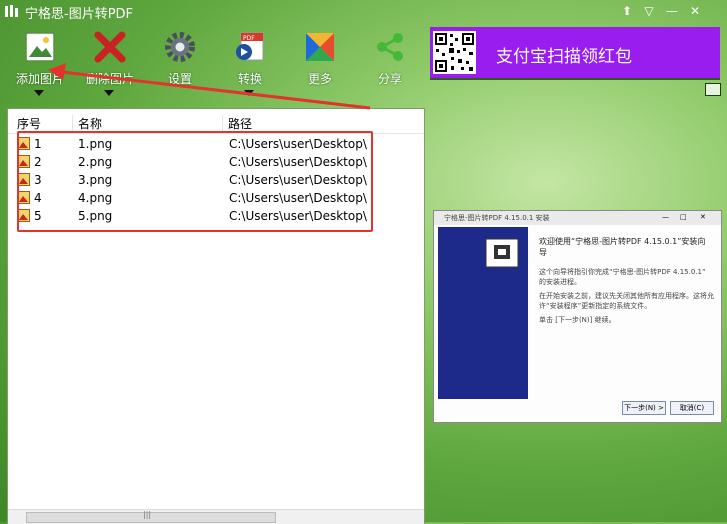 The image size is (727, 524). What do you see at coordinates (649, 11) in the screenshot?
I see `menu-dropdown-icon: ▽` at bounding box center [649, 11].